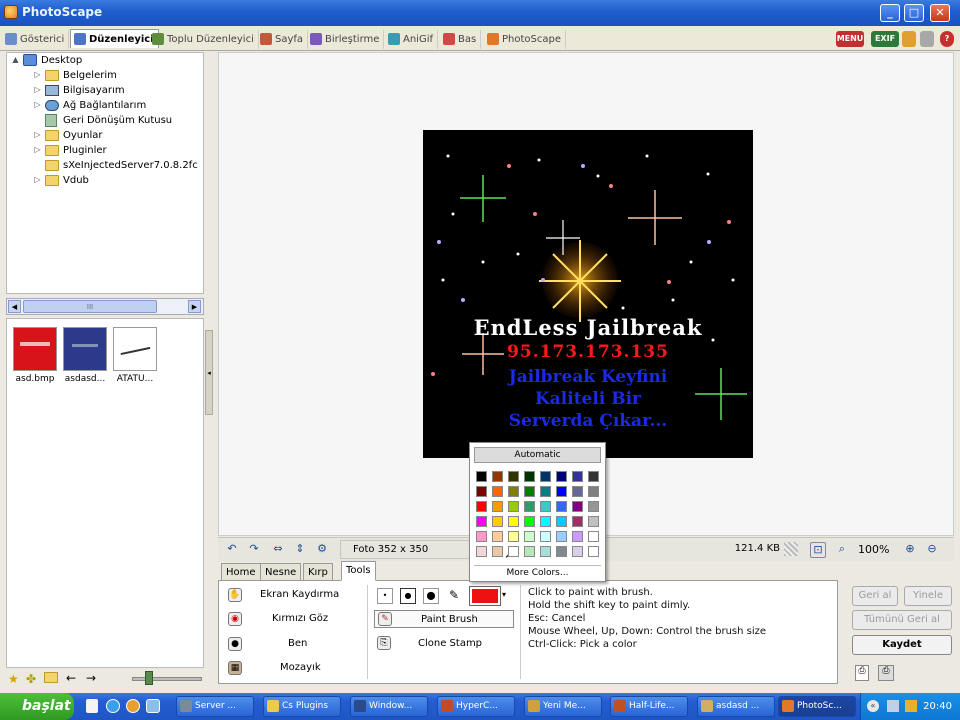  Describe the element at coordinates (71, 678) in the screenshot. I see `back-icon: ←` at that location.